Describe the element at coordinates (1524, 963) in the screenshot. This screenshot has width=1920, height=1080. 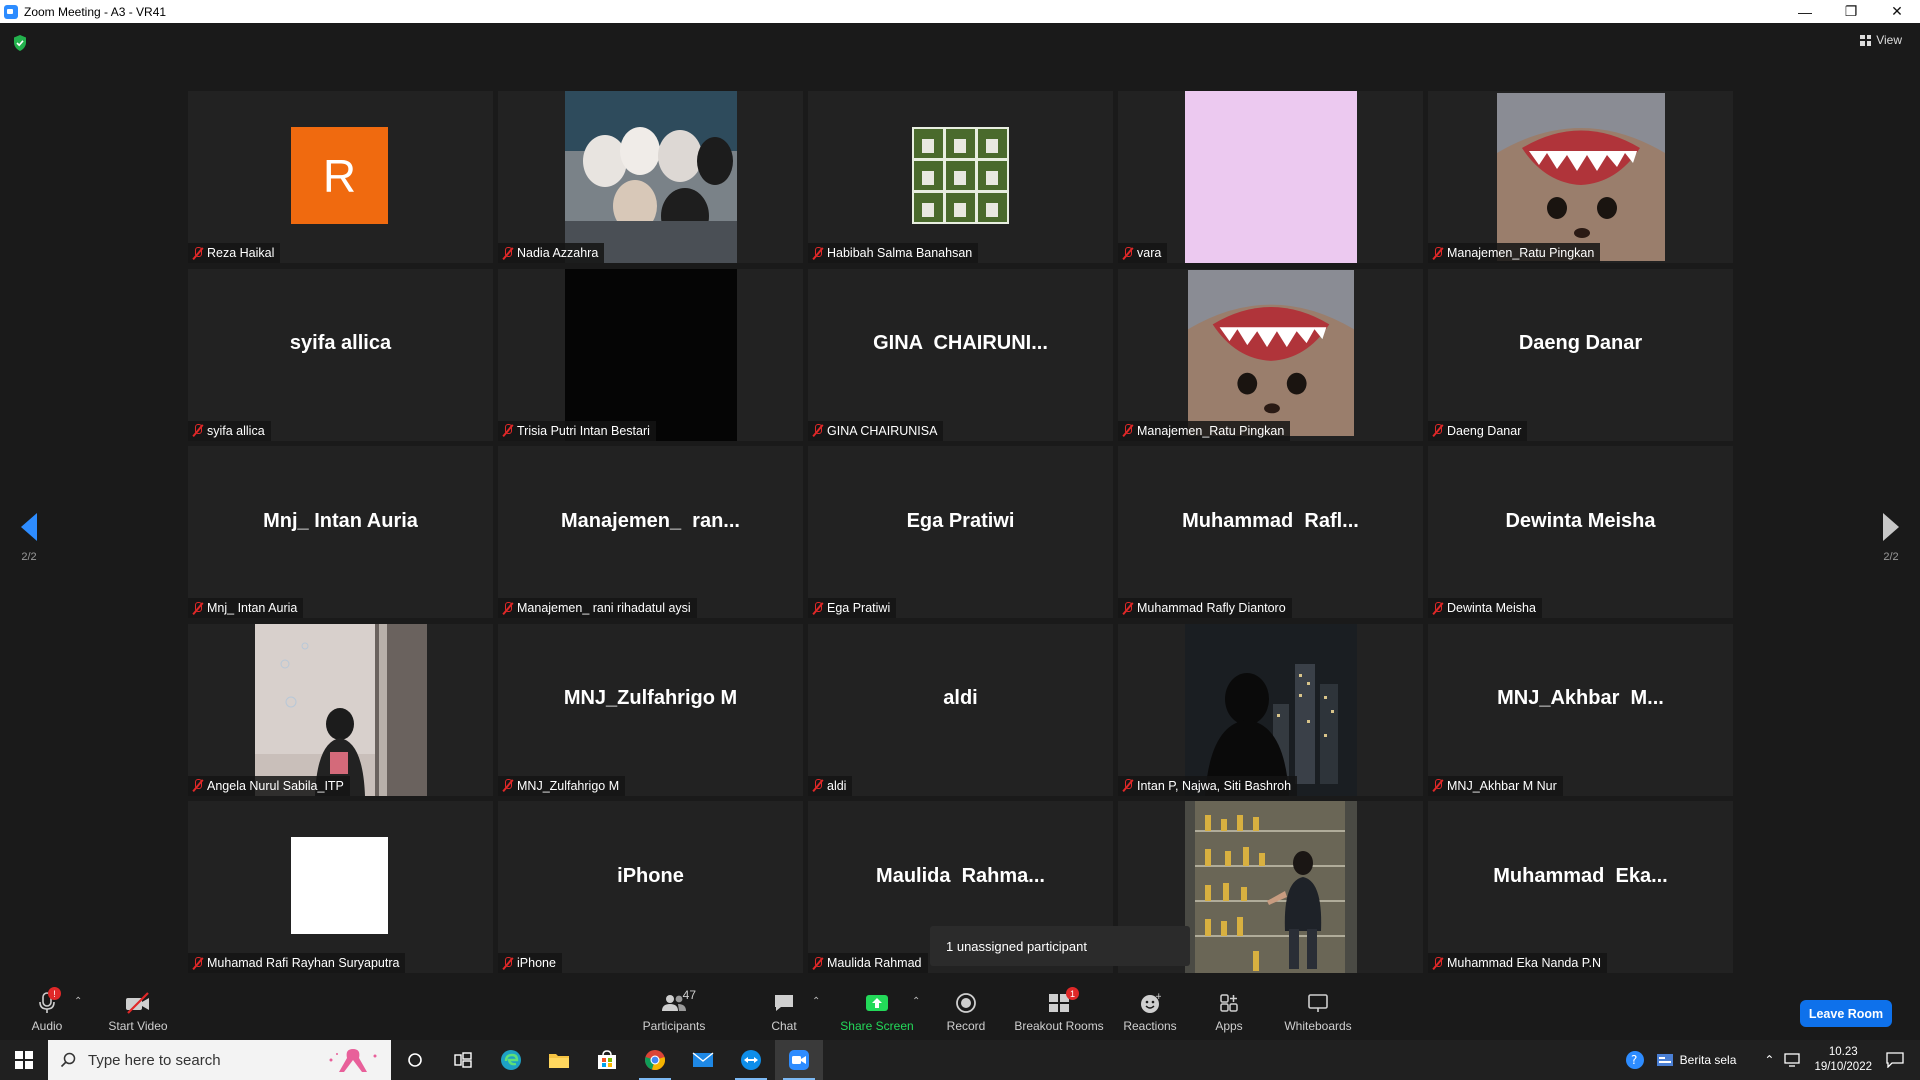
I see `participant-name: Muhammad Eka Nanda P.N` at that location.